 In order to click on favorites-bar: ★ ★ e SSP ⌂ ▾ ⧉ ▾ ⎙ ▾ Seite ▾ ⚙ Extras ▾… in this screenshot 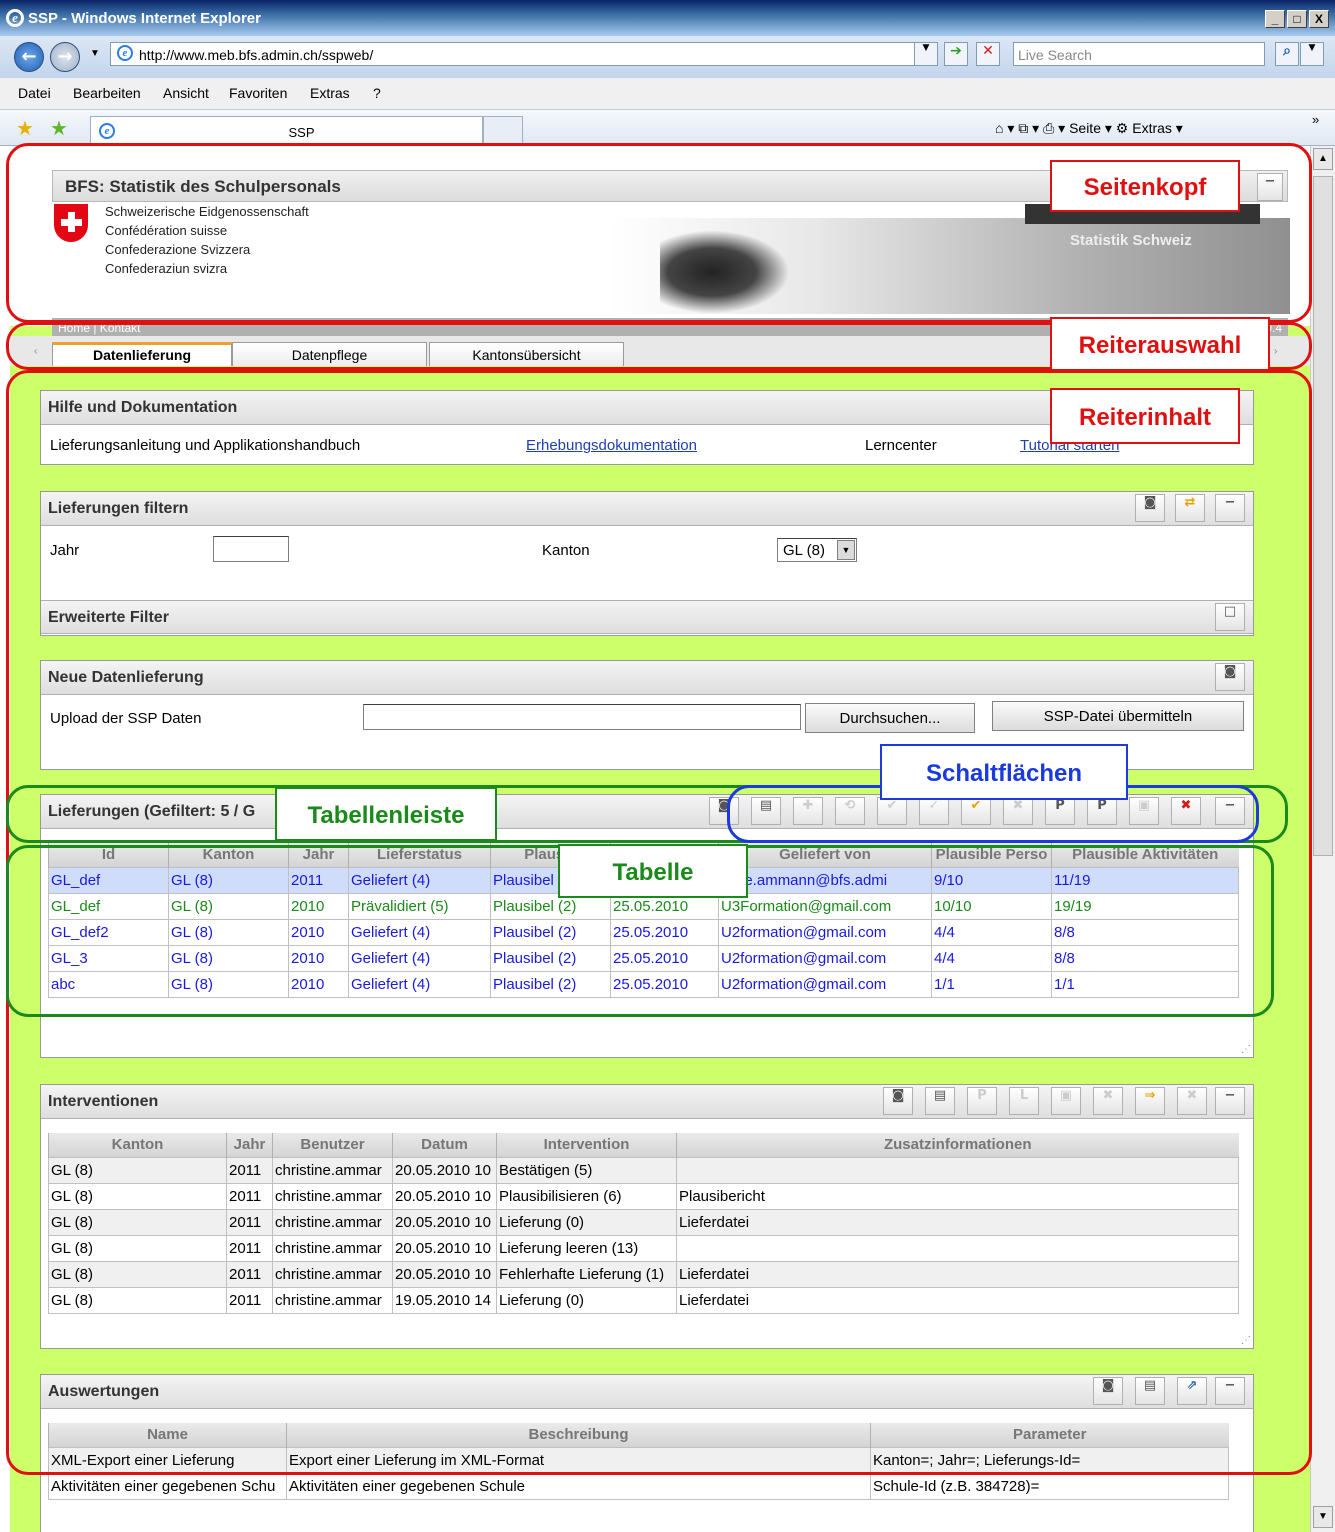, I will do `click(667, 128)`.